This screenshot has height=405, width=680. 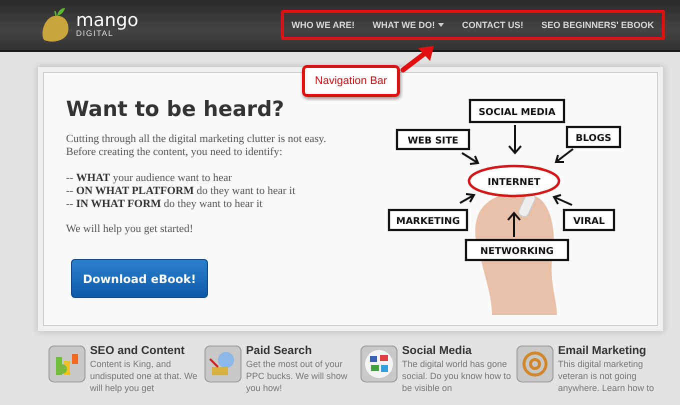 What do you see at coordinates (351, 81) in the screenshot?
I see `annotation-callout: Navigation Bar` at bounding box center [351, 81].